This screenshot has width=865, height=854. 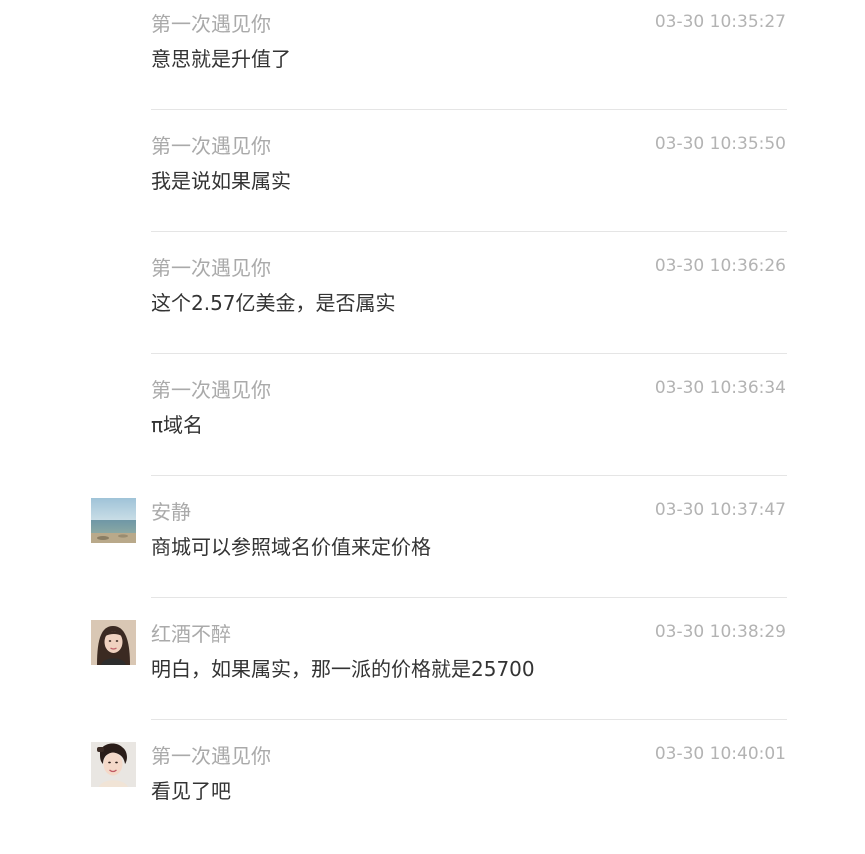 I want to click on woman-avatar-image, so click(x=113, y=642).